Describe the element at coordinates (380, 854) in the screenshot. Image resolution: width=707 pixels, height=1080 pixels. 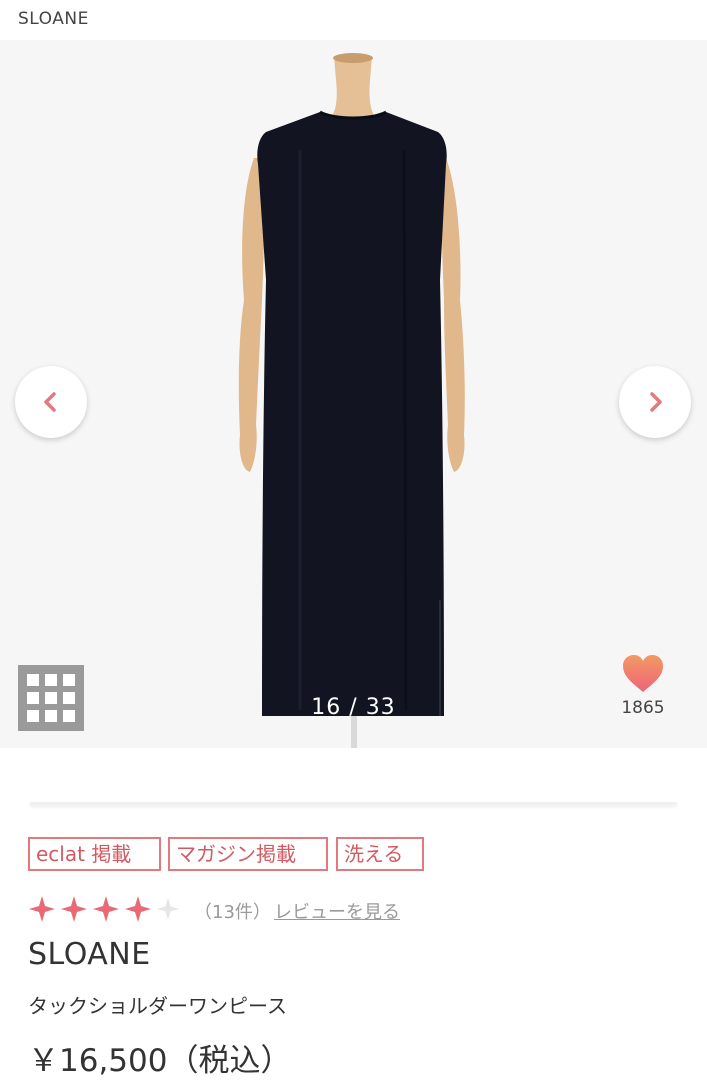
I see `tag-washable: 洗える` at that location.